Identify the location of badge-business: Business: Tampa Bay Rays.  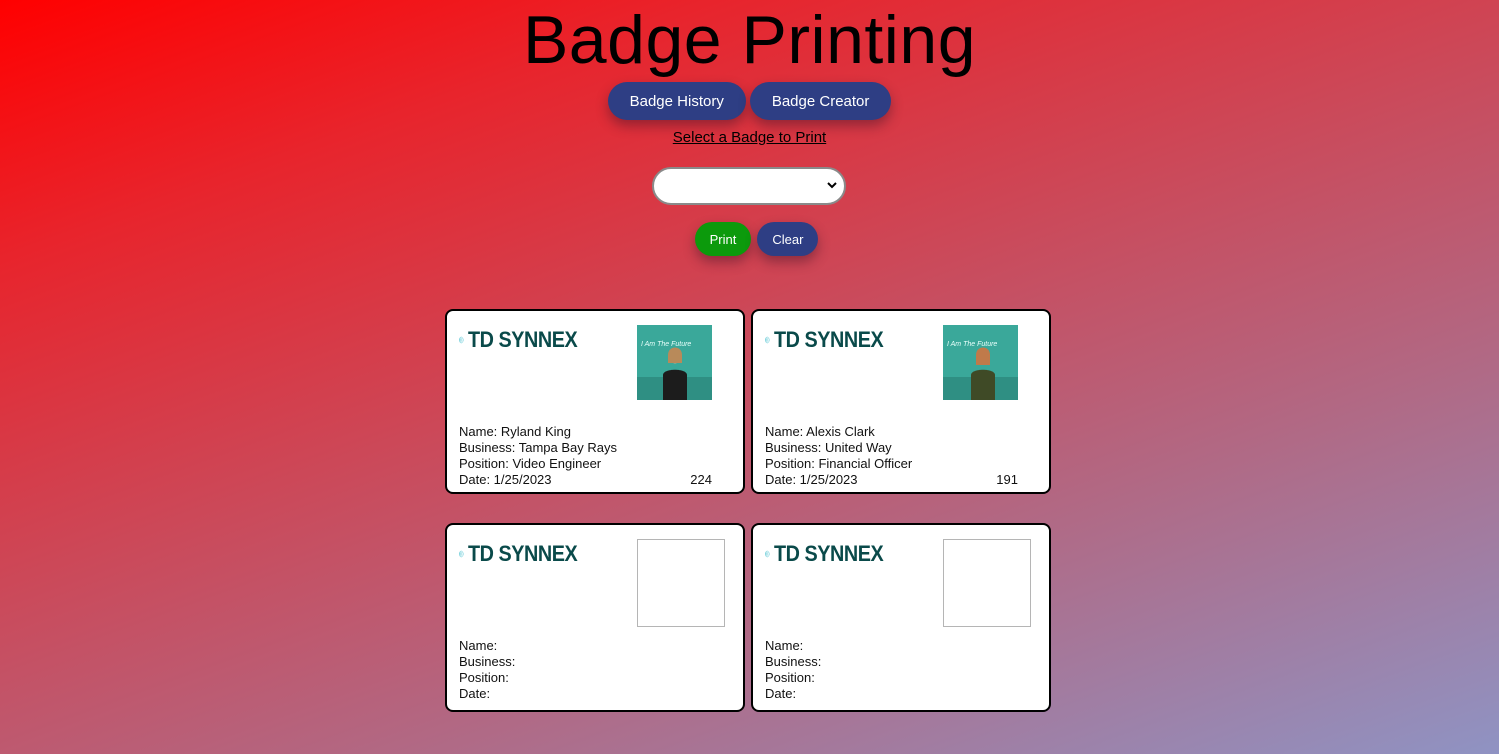
(538, 447).